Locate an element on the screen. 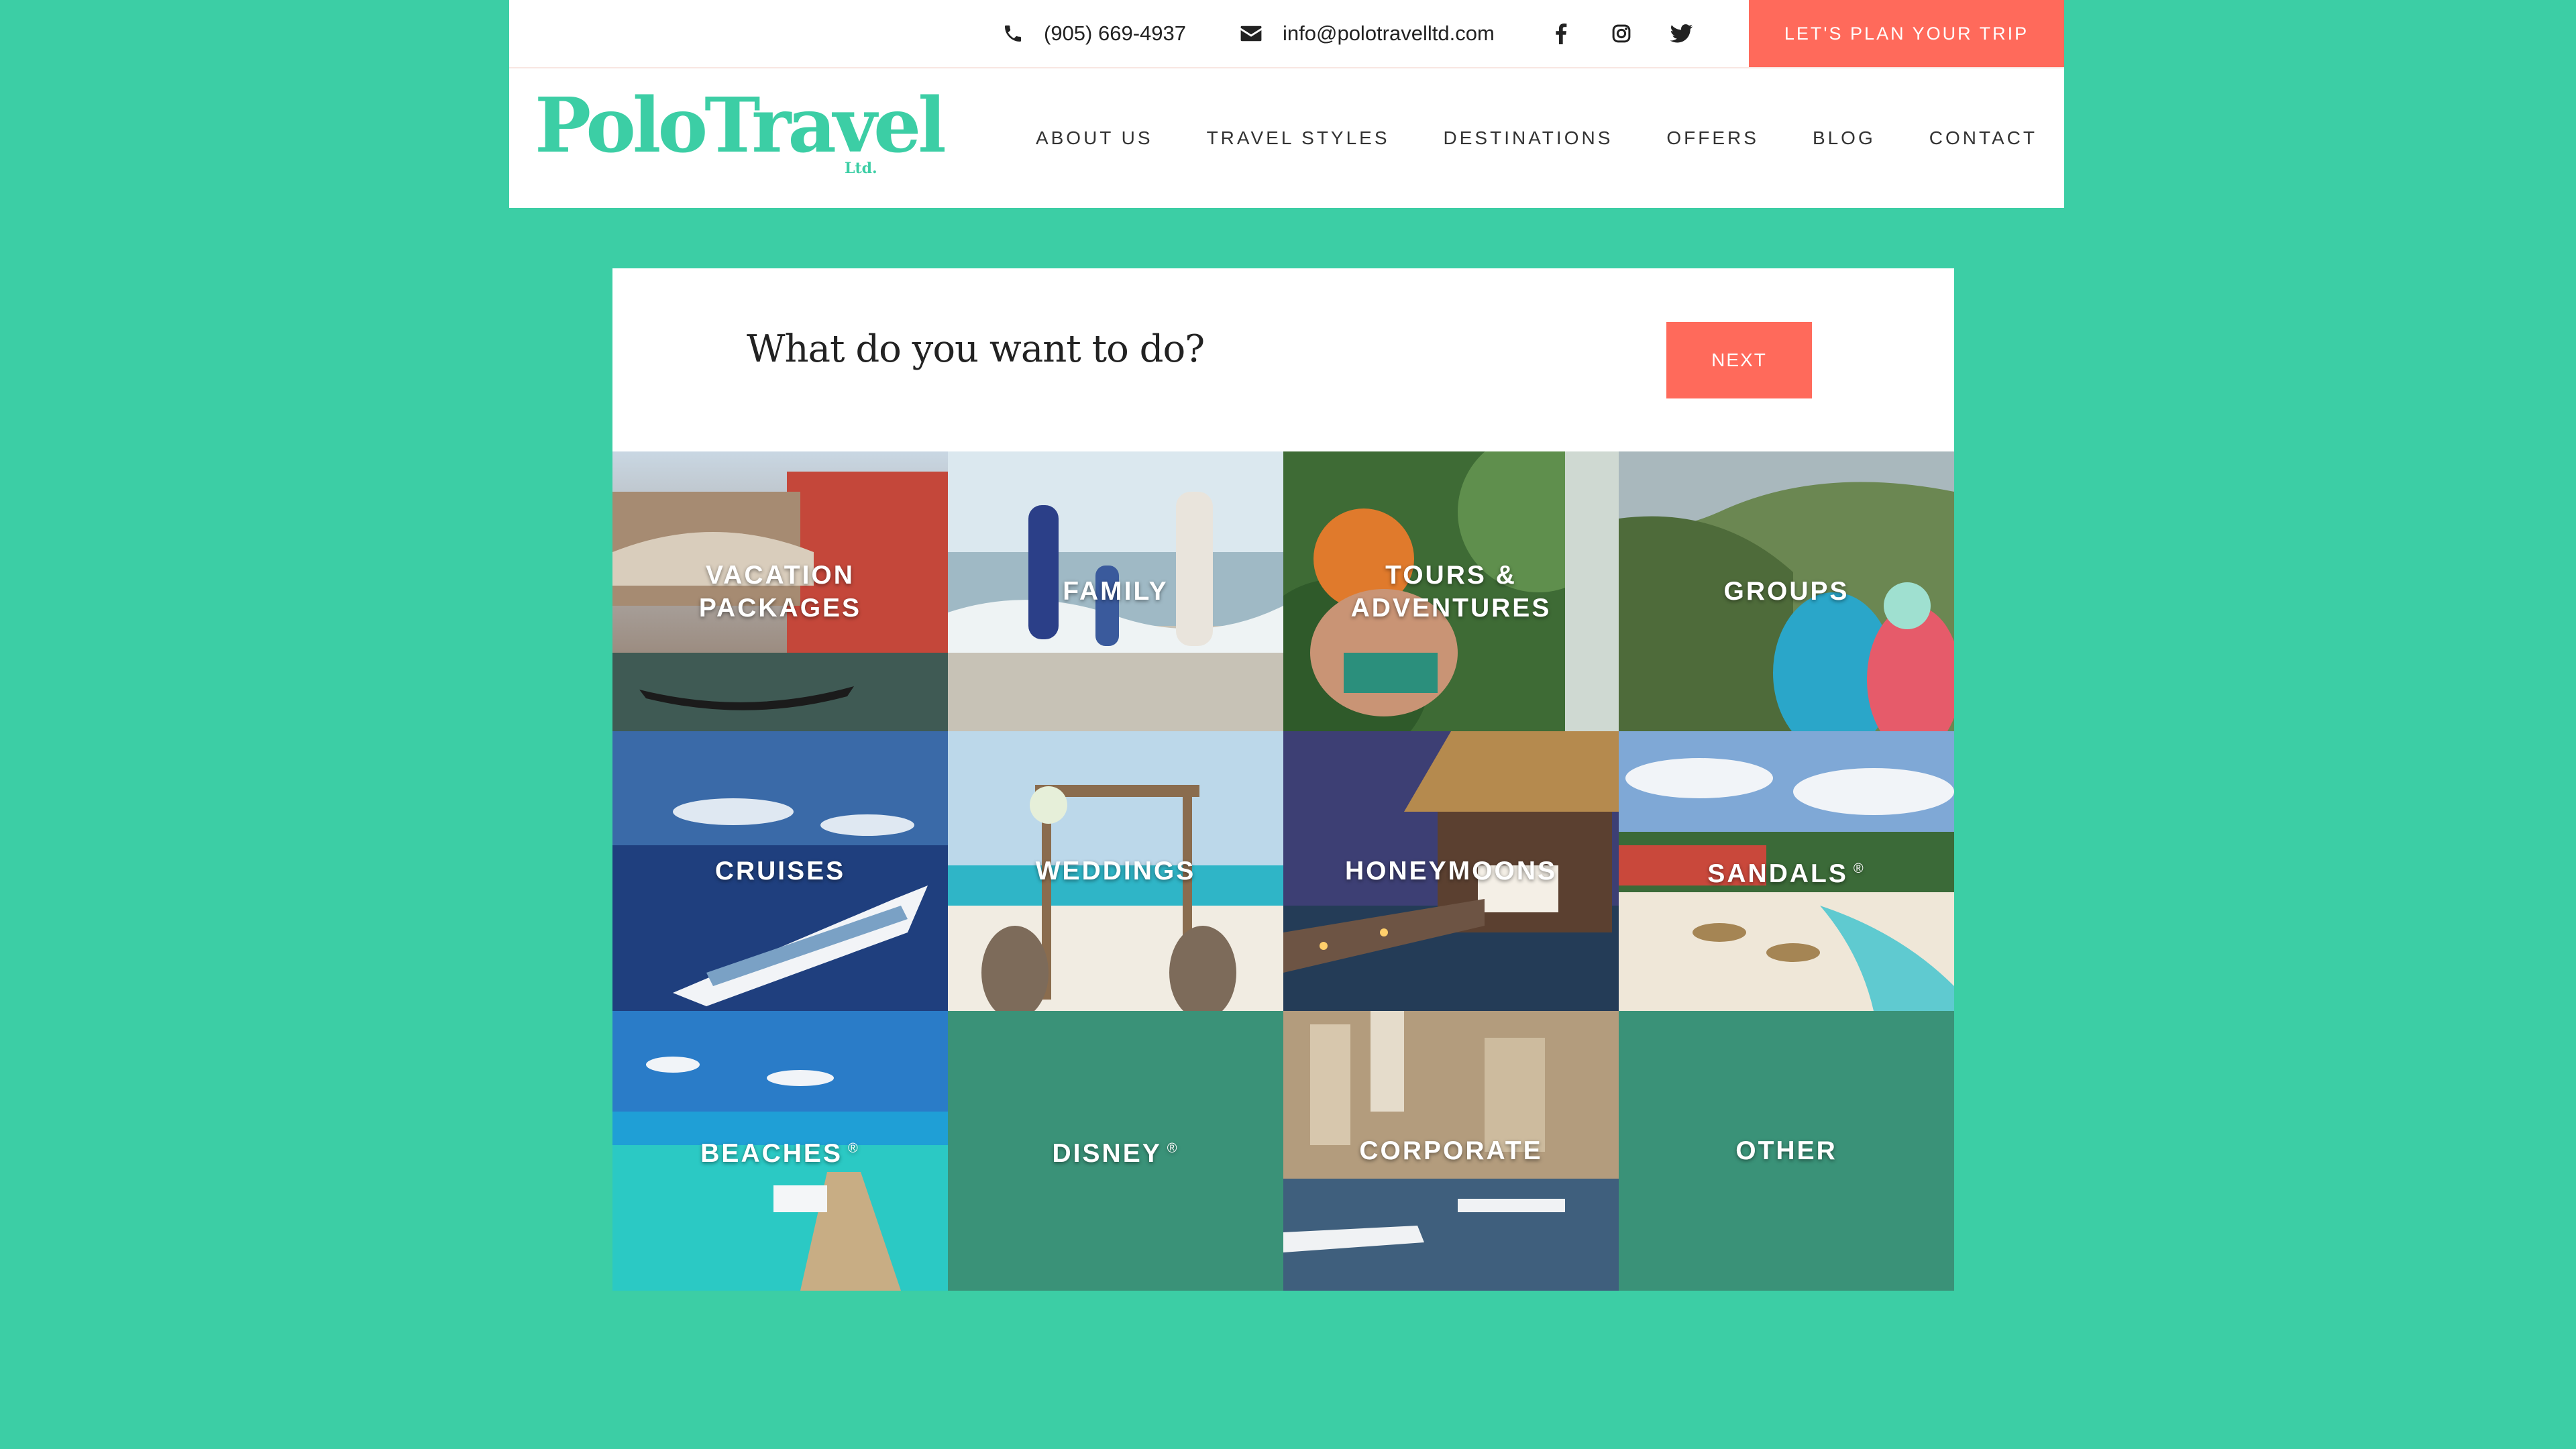 The height and width of the screenshot is (1449, 2576). tile-sandals: SANDALS ® is located at coordinates (1786, 871).